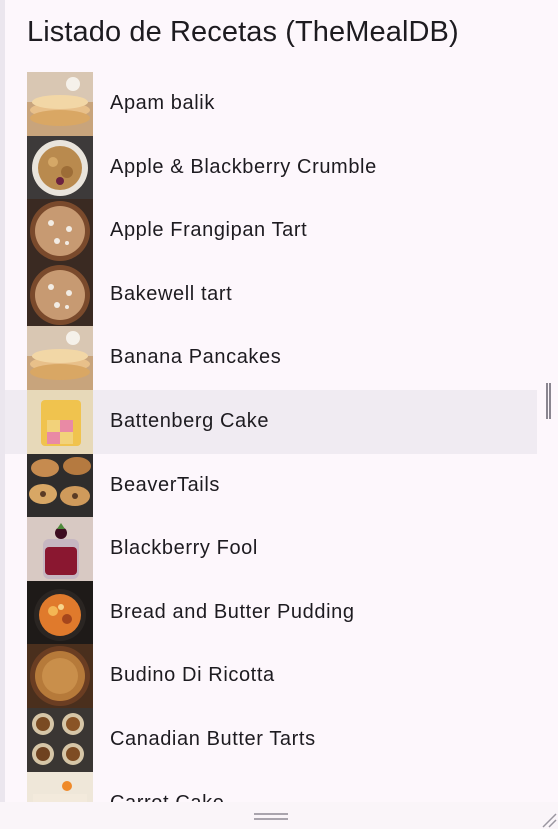  What do you see at coordinates (271, 294) in the screenshot?
I see `recipe-list-item: Bakewell tart` at bounding box center [271, 294].